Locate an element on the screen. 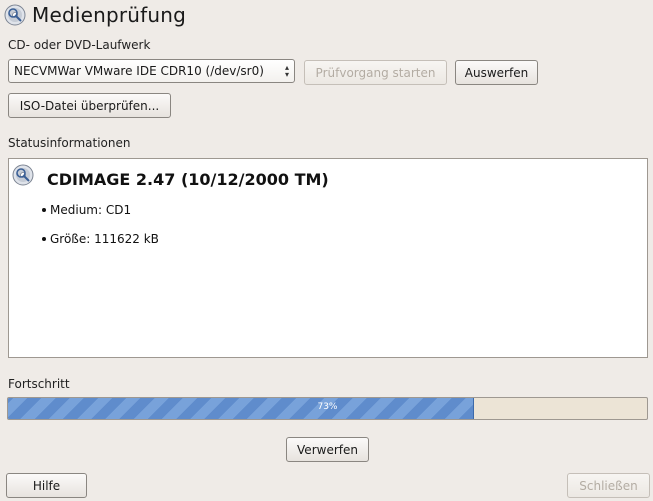 Image resolution: width=653 pixels, height=501 pixels. eject-button: Auswerfen is located at coordinates (496, 72).